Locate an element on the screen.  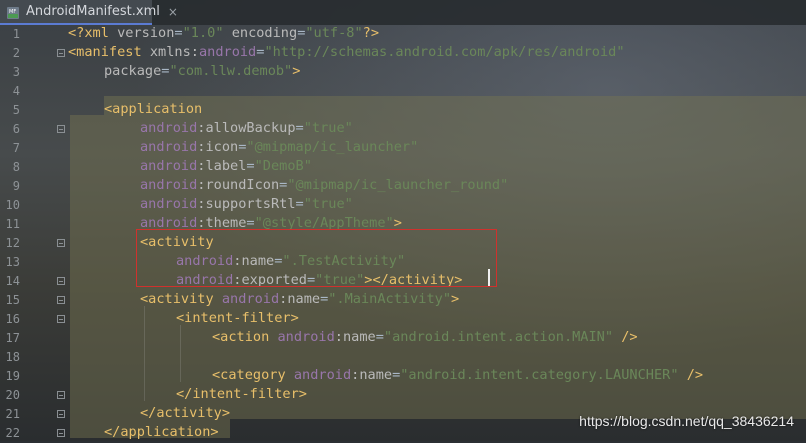
xml-file-icon: MF is located at coordinates (13, 12).